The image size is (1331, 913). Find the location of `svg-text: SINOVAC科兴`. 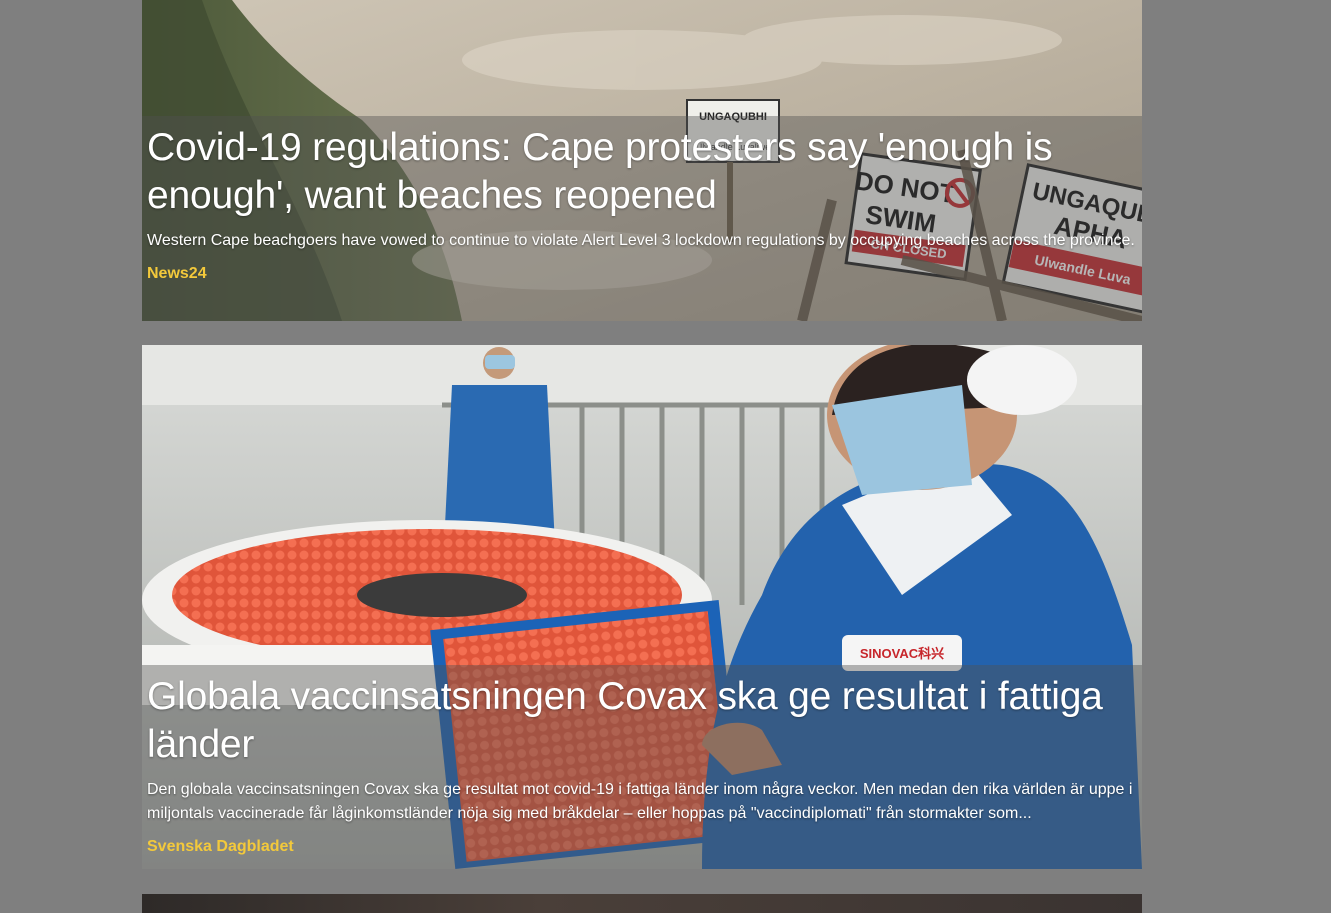

svg-text: SINOVAC科兴 is located at coordinates (902, 653).